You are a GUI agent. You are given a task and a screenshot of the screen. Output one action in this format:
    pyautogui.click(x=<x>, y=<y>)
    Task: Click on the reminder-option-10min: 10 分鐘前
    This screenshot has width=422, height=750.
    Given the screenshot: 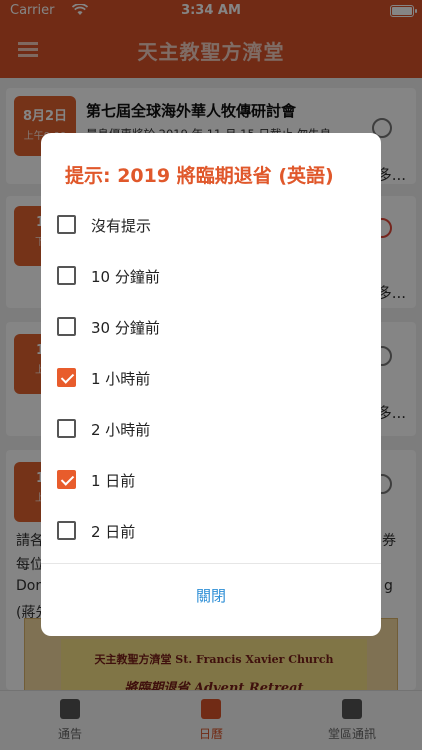 What is the action you would take?
    pyautogui.click(x=207, y=278)
    